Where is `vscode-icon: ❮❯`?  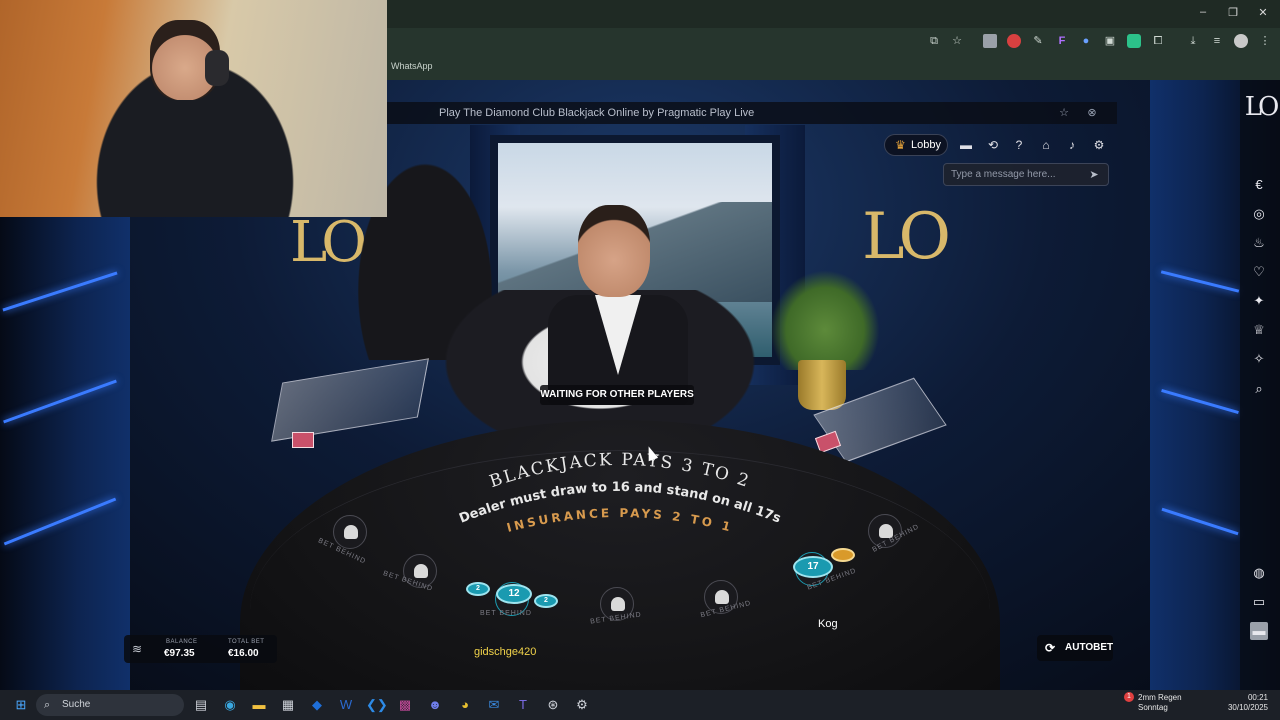 vscode-icon: ❮❯ is located at coordinates (377, 705).